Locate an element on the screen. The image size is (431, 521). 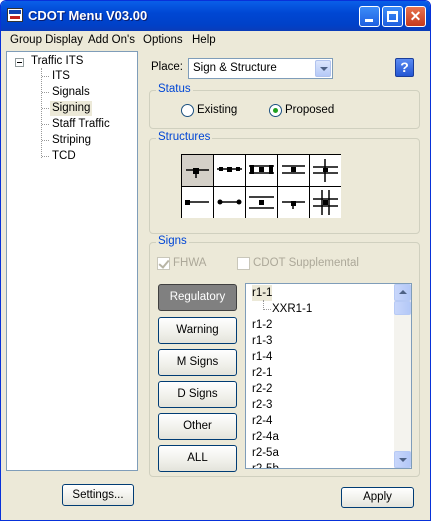
fhwa-label: FHWA is located at coordinates (190, 263).